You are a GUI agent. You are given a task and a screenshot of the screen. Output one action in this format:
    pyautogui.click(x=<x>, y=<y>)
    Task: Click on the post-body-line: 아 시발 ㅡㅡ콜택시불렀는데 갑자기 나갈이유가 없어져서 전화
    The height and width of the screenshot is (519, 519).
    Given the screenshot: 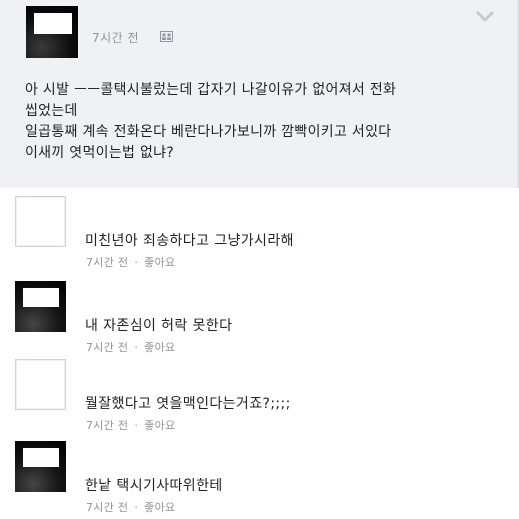 What is the action you would take?
    pyautogui.click(x=211, y=90)
    